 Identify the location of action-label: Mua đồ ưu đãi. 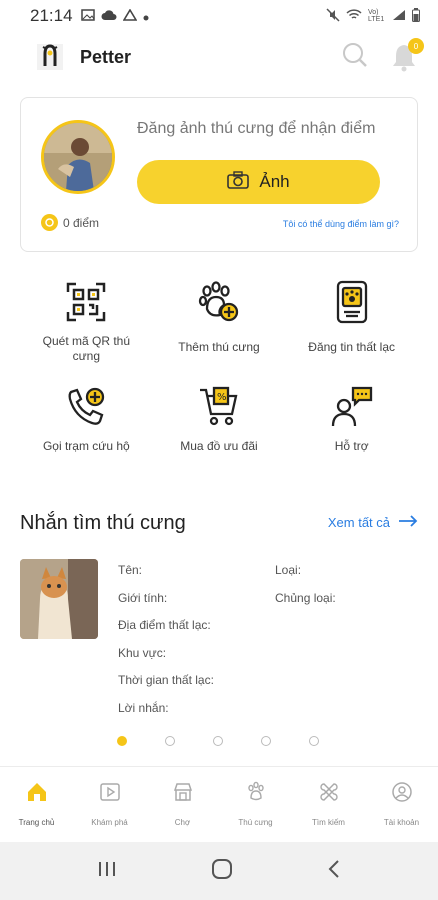
(219, 446).